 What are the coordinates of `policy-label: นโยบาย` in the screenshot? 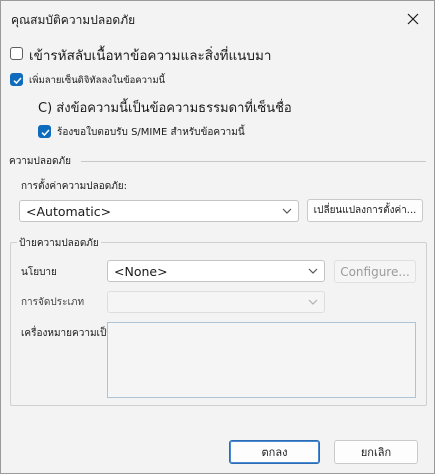 It's located at (39, 272).